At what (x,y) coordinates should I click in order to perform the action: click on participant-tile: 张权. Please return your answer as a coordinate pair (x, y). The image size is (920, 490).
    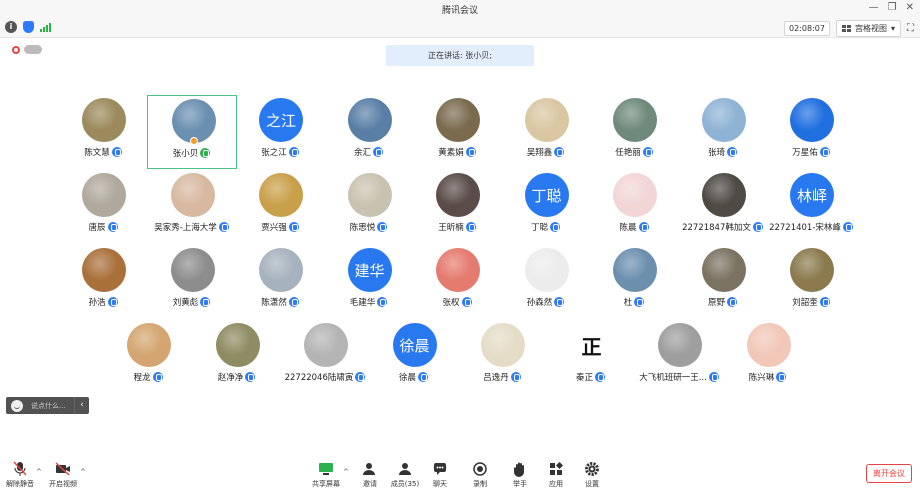
    Looking at the image, I should click on (457, 282).